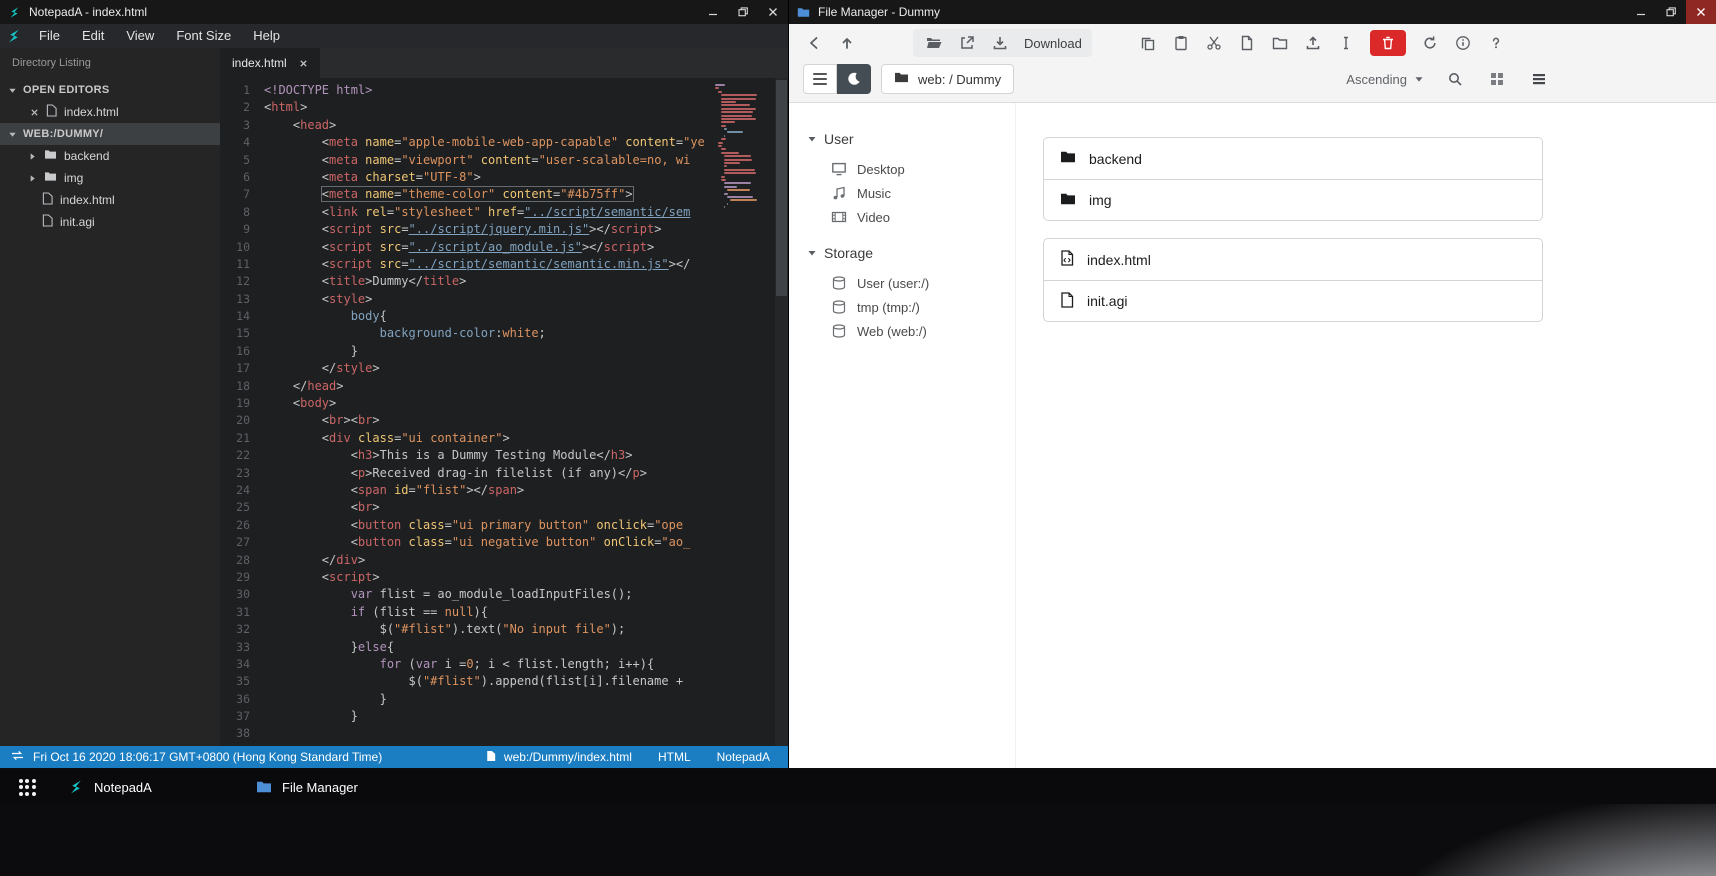  What do you see at coordinates (911, 307) in the screenshot?
I see `sidebar-item-tmp-drive: tmp (tmp:/)` at bounding box center [911, 307].